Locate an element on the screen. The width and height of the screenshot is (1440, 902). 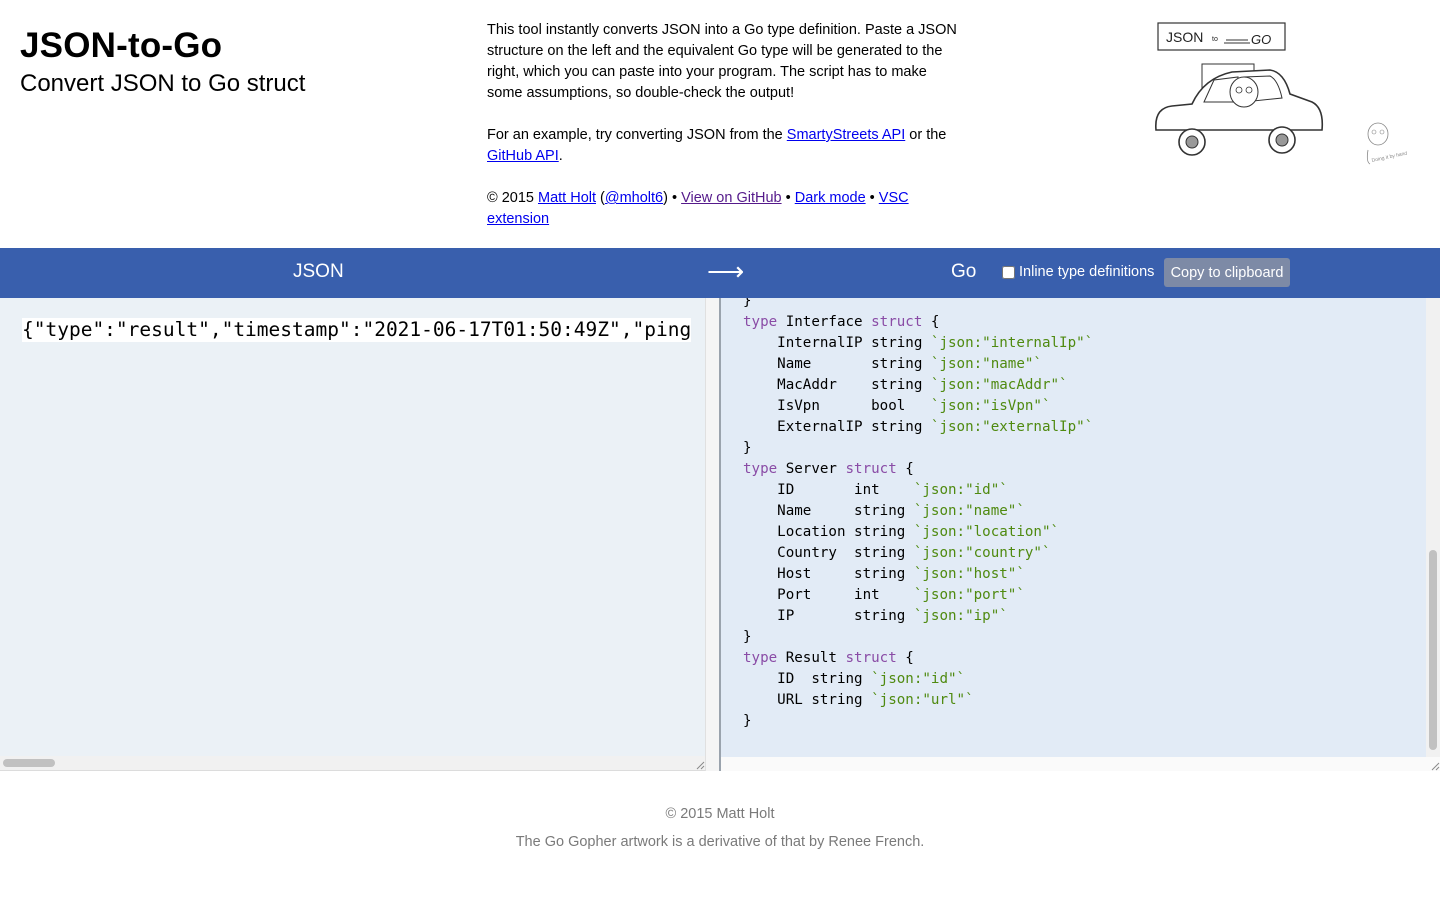
code-line: ExternalIP string `json:"externalIp"` is located at coordinates (918, 427).